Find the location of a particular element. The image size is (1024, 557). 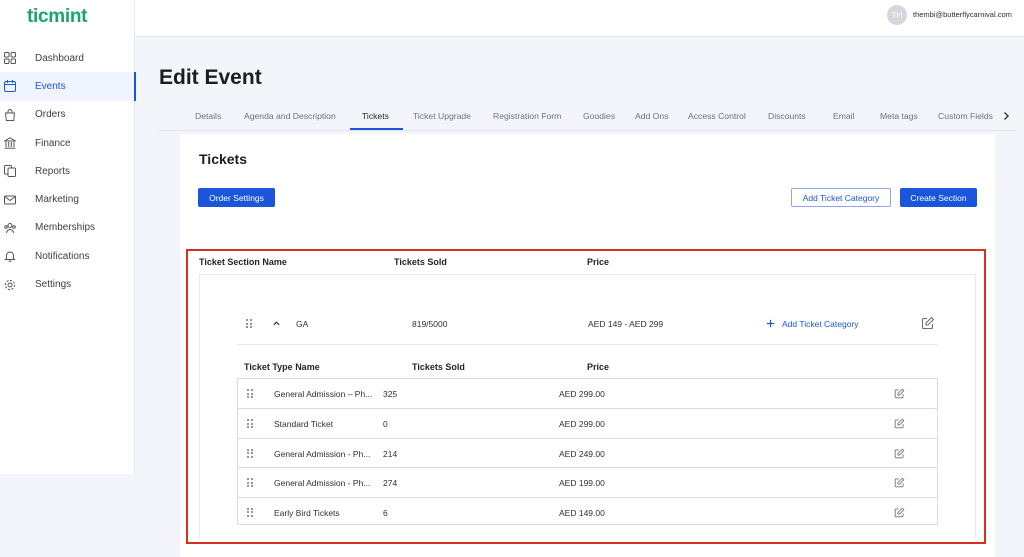

tickets-title: Tickets is located at coordinates (223, 159).